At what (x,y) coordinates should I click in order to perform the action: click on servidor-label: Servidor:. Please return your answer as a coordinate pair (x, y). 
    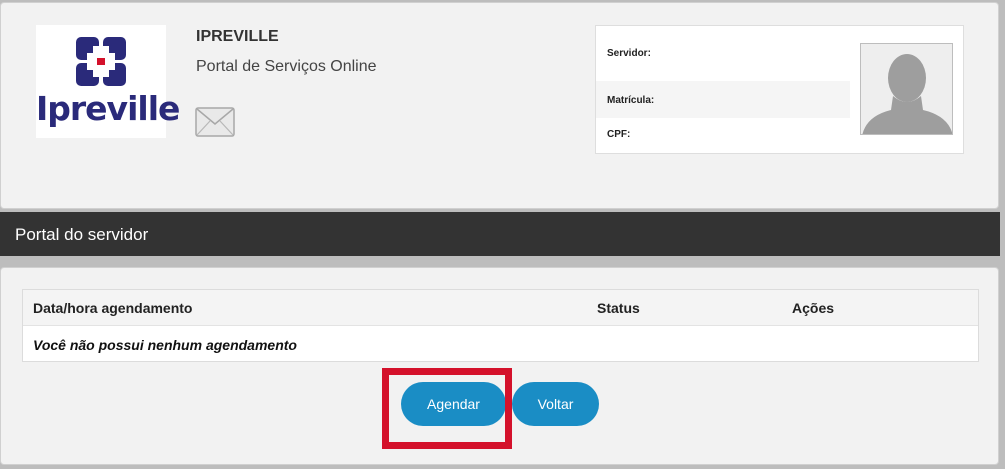
    Looking at the image, I should click on (629, 53).